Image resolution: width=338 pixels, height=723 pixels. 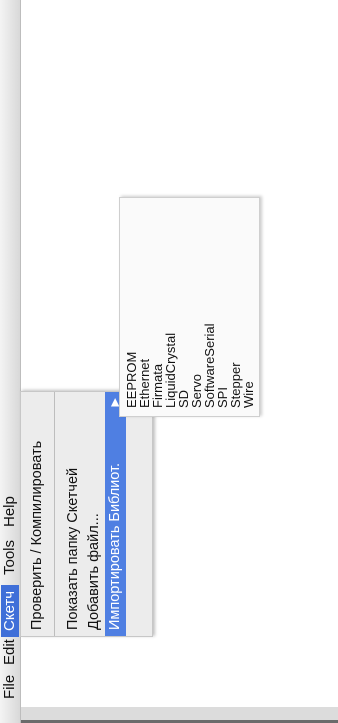 I want to click on menu-item-show-sketch-folder: Показать папку Скетчей, so click(x=73, y=514).